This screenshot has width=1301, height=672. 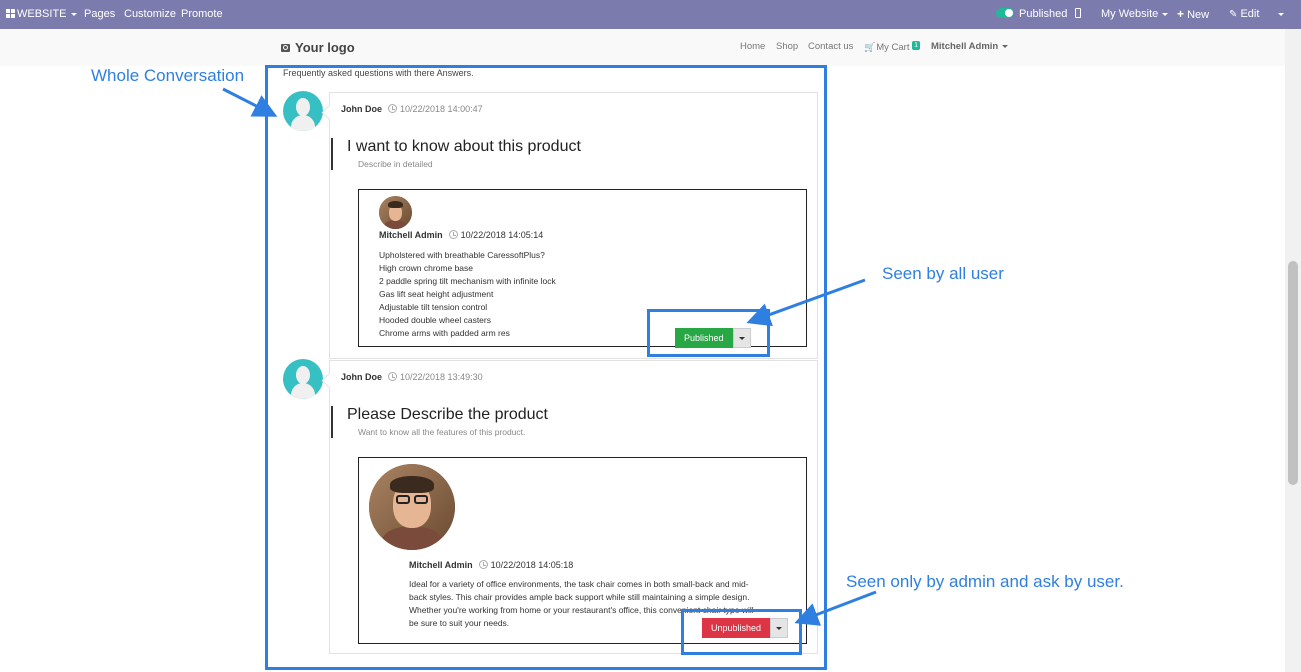 What do you see at coordinates (1181, 14) in the screenshot?
I see `plus-icon: +` at bounding box center [1181, 14].